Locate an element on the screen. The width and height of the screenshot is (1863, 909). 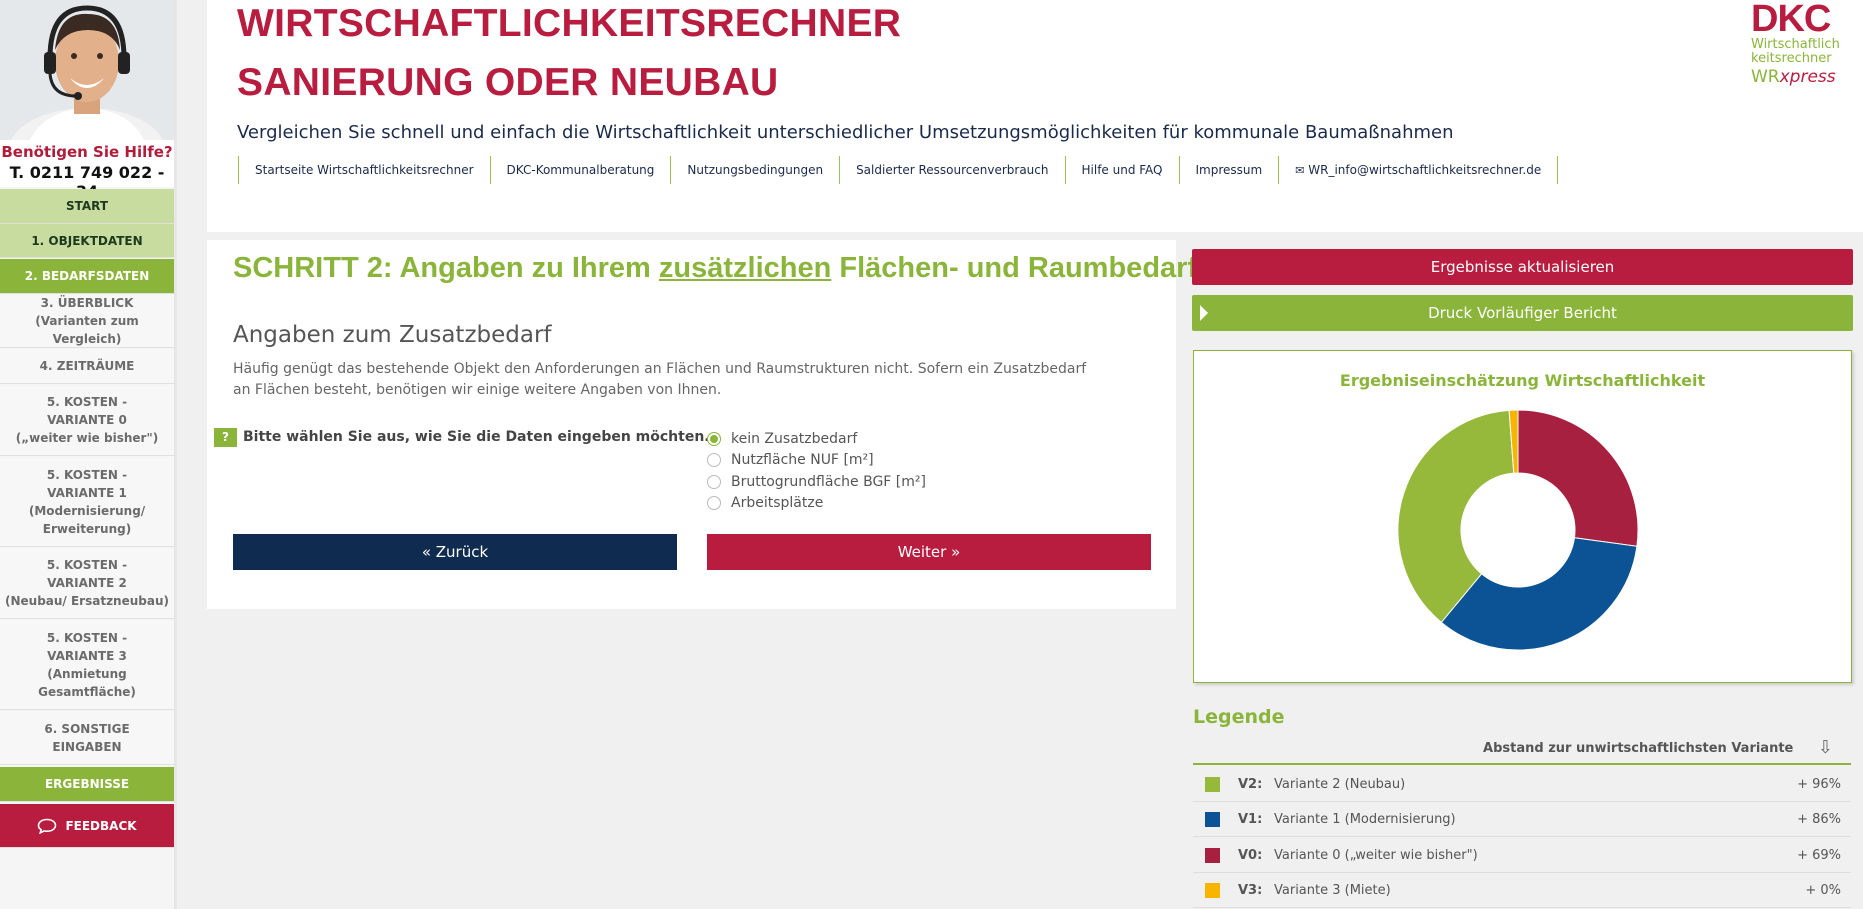
topnav-link-kommunalberatung: DKC-Kommunalberatung is located at coordinates (580, 170).